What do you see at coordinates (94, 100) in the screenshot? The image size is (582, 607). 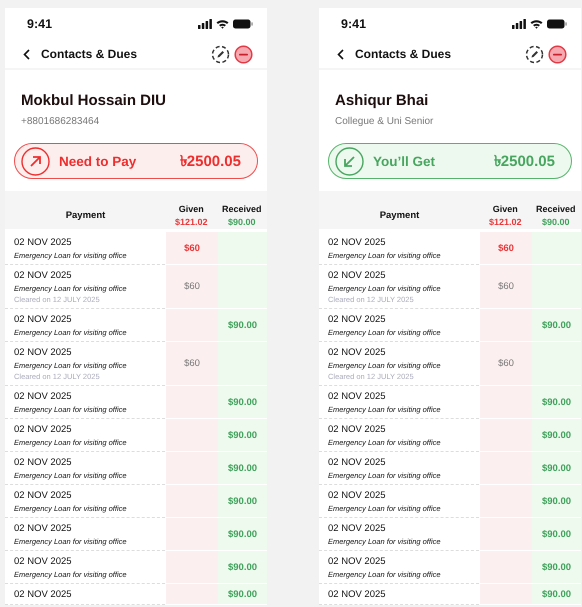 I see `contact-name: Mokbul Hossain DIU` at bounding box center [94, 100].